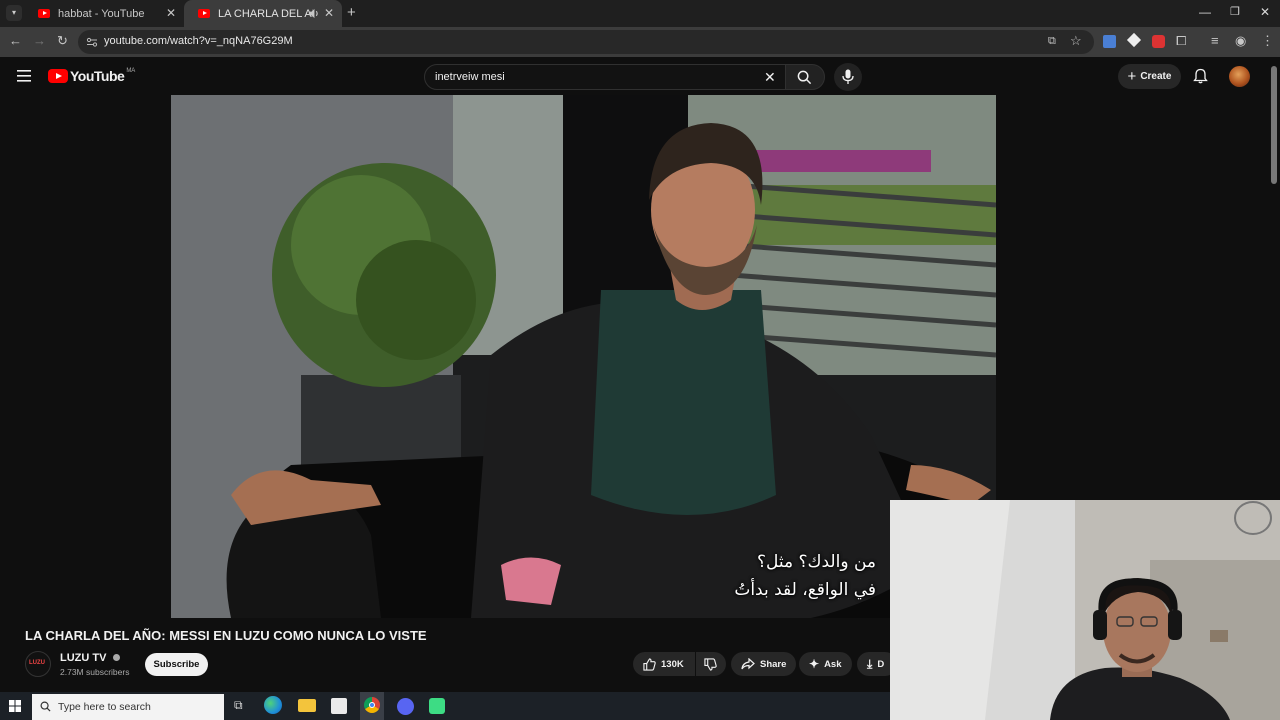  What do you see at coordinates (1235, 11) in the screenshot?
I see `restore-window-icon: ❐` at bounding box center [1235, 11].